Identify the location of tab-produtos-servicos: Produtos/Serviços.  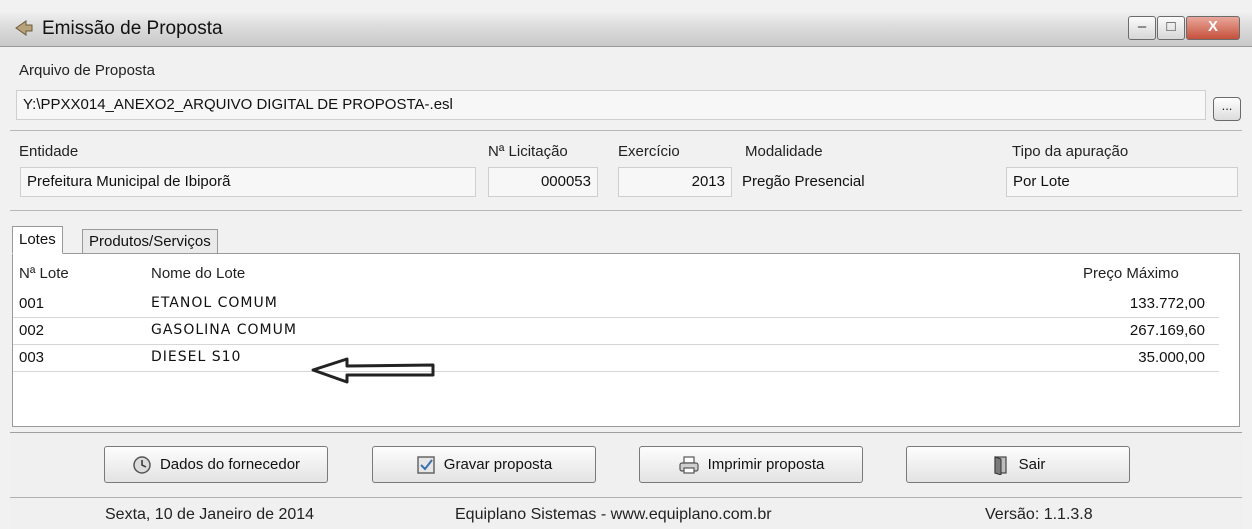
(150, 241).